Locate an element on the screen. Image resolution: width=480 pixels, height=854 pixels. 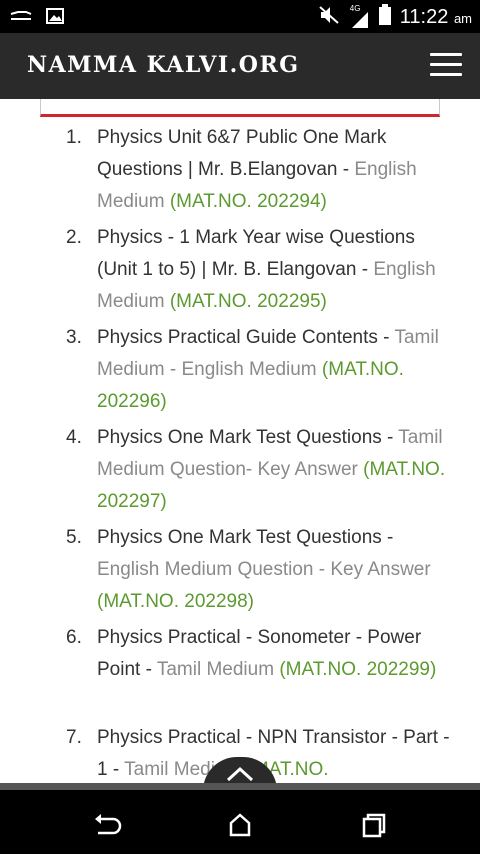
list-item-medium: English Medium Question - Key Answer is located at coordinates (264, 569).